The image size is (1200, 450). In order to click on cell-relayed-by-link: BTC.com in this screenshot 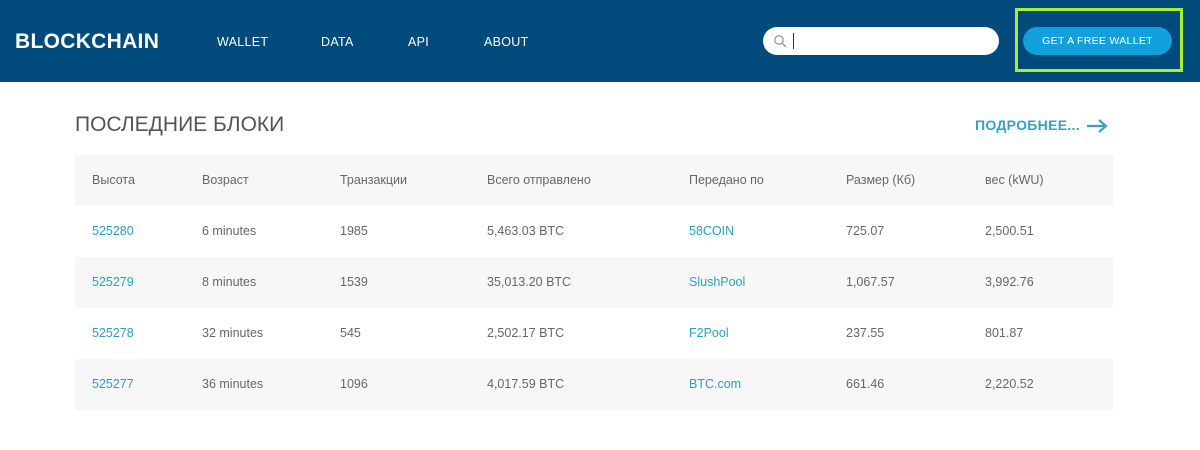, I will do `click(715, 384)`.